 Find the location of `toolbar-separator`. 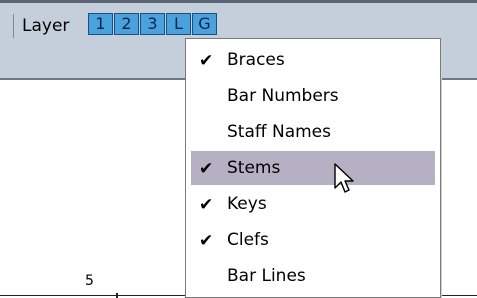

toolbar-separator is located at coordinates (13, 26).